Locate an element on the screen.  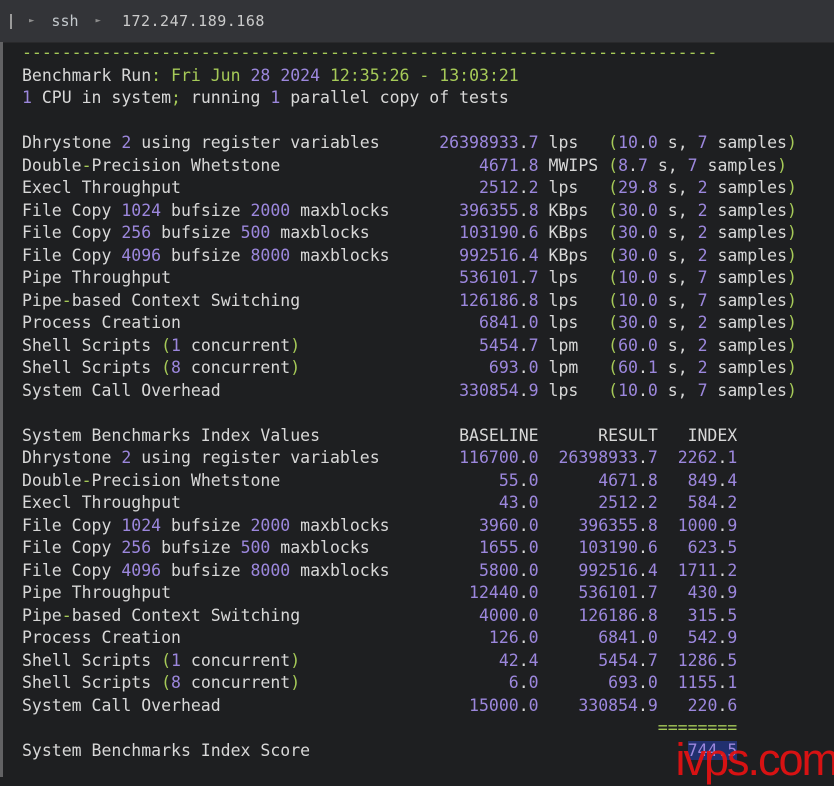
terminal-line: Process Creation 126.0 6841.0 542.9 is located at coordinates (380, 637).